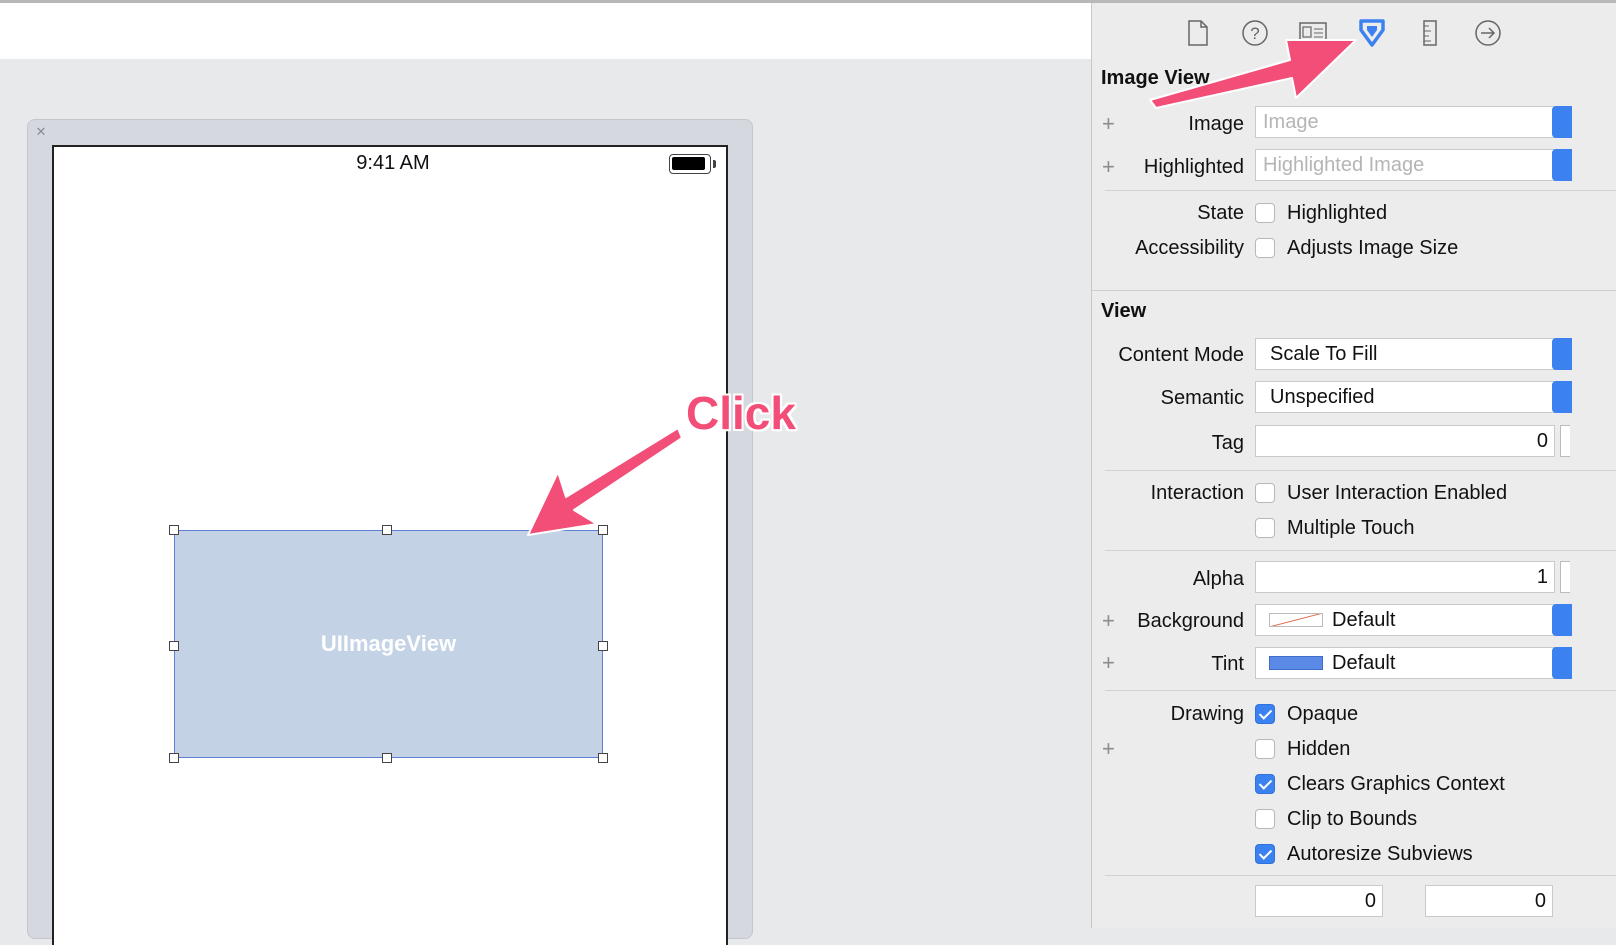 The width and height of the screenshot is (1616, 945). I want to click on section-divider, so click(1354, 290).